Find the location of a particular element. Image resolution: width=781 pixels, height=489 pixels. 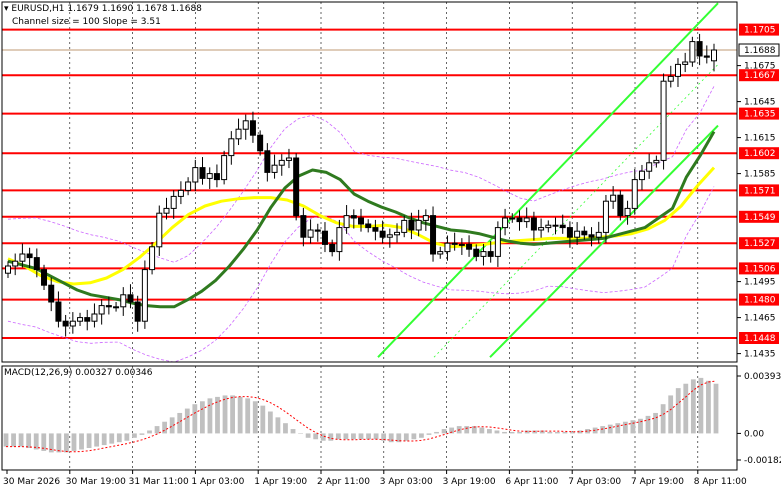

macd-y-tick-label: -0.00182 is located at coordinates (762, 461).